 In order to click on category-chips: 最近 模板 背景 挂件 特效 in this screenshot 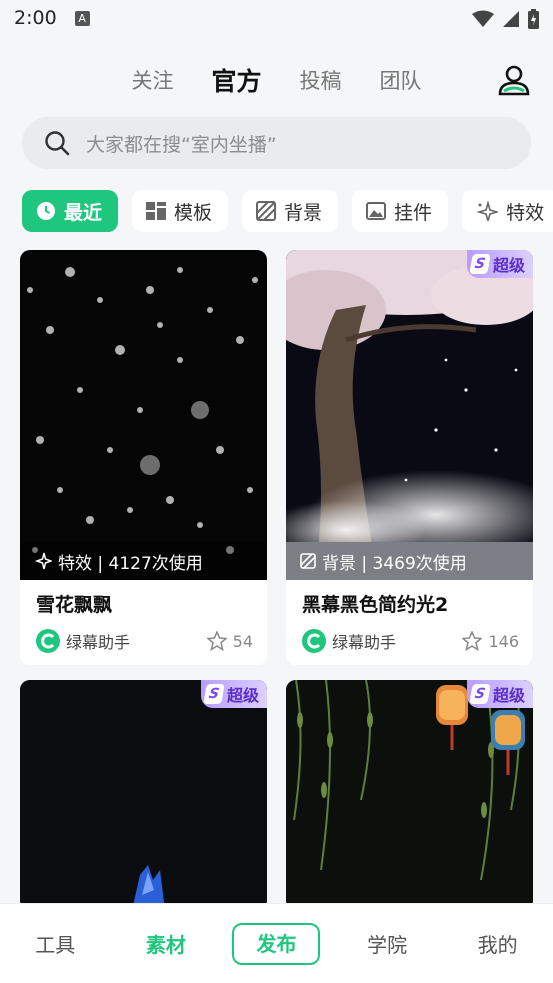, I will do `click(287, 211)`.